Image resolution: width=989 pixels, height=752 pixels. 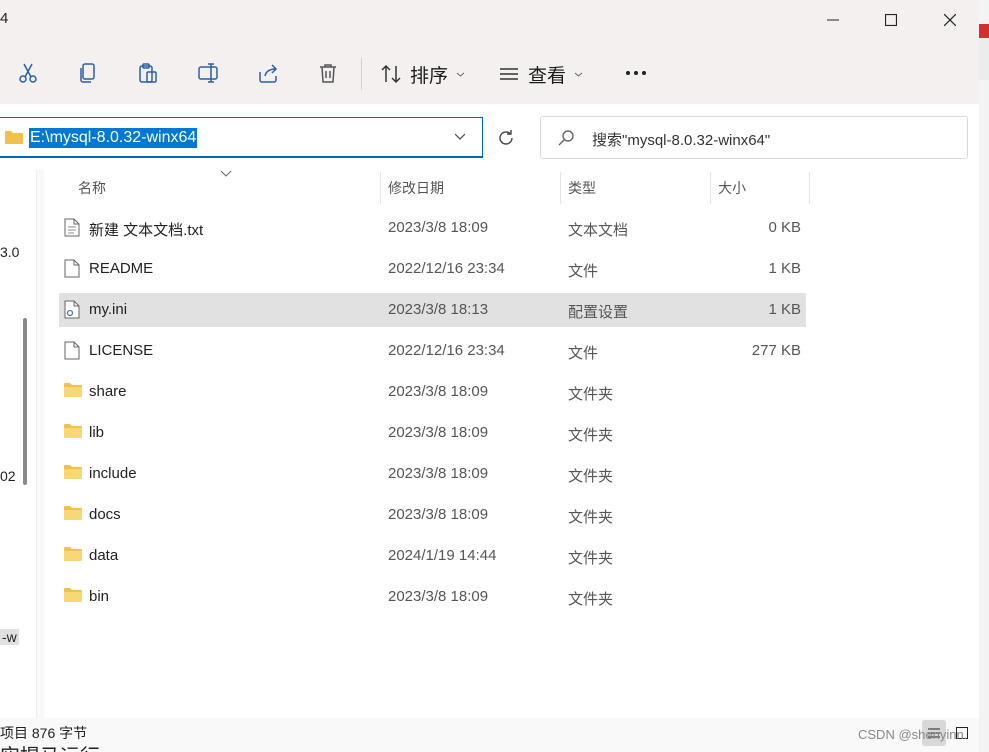 I want to click on file-type: 配置设置, so click(x=598, y=312).